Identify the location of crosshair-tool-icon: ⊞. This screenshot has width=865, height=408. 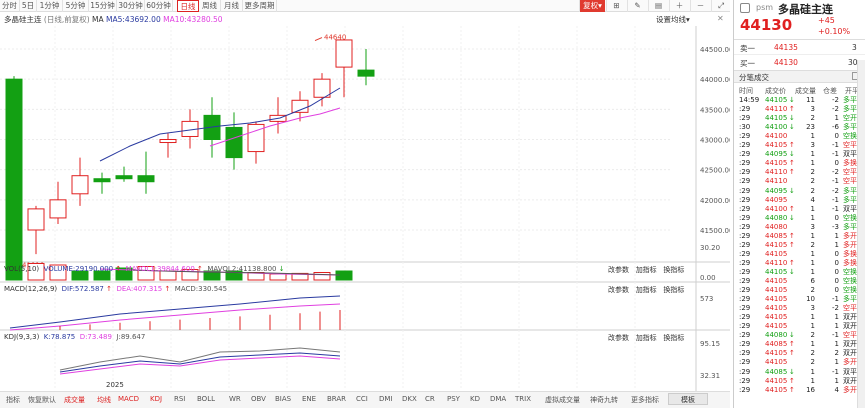
(616, 6).